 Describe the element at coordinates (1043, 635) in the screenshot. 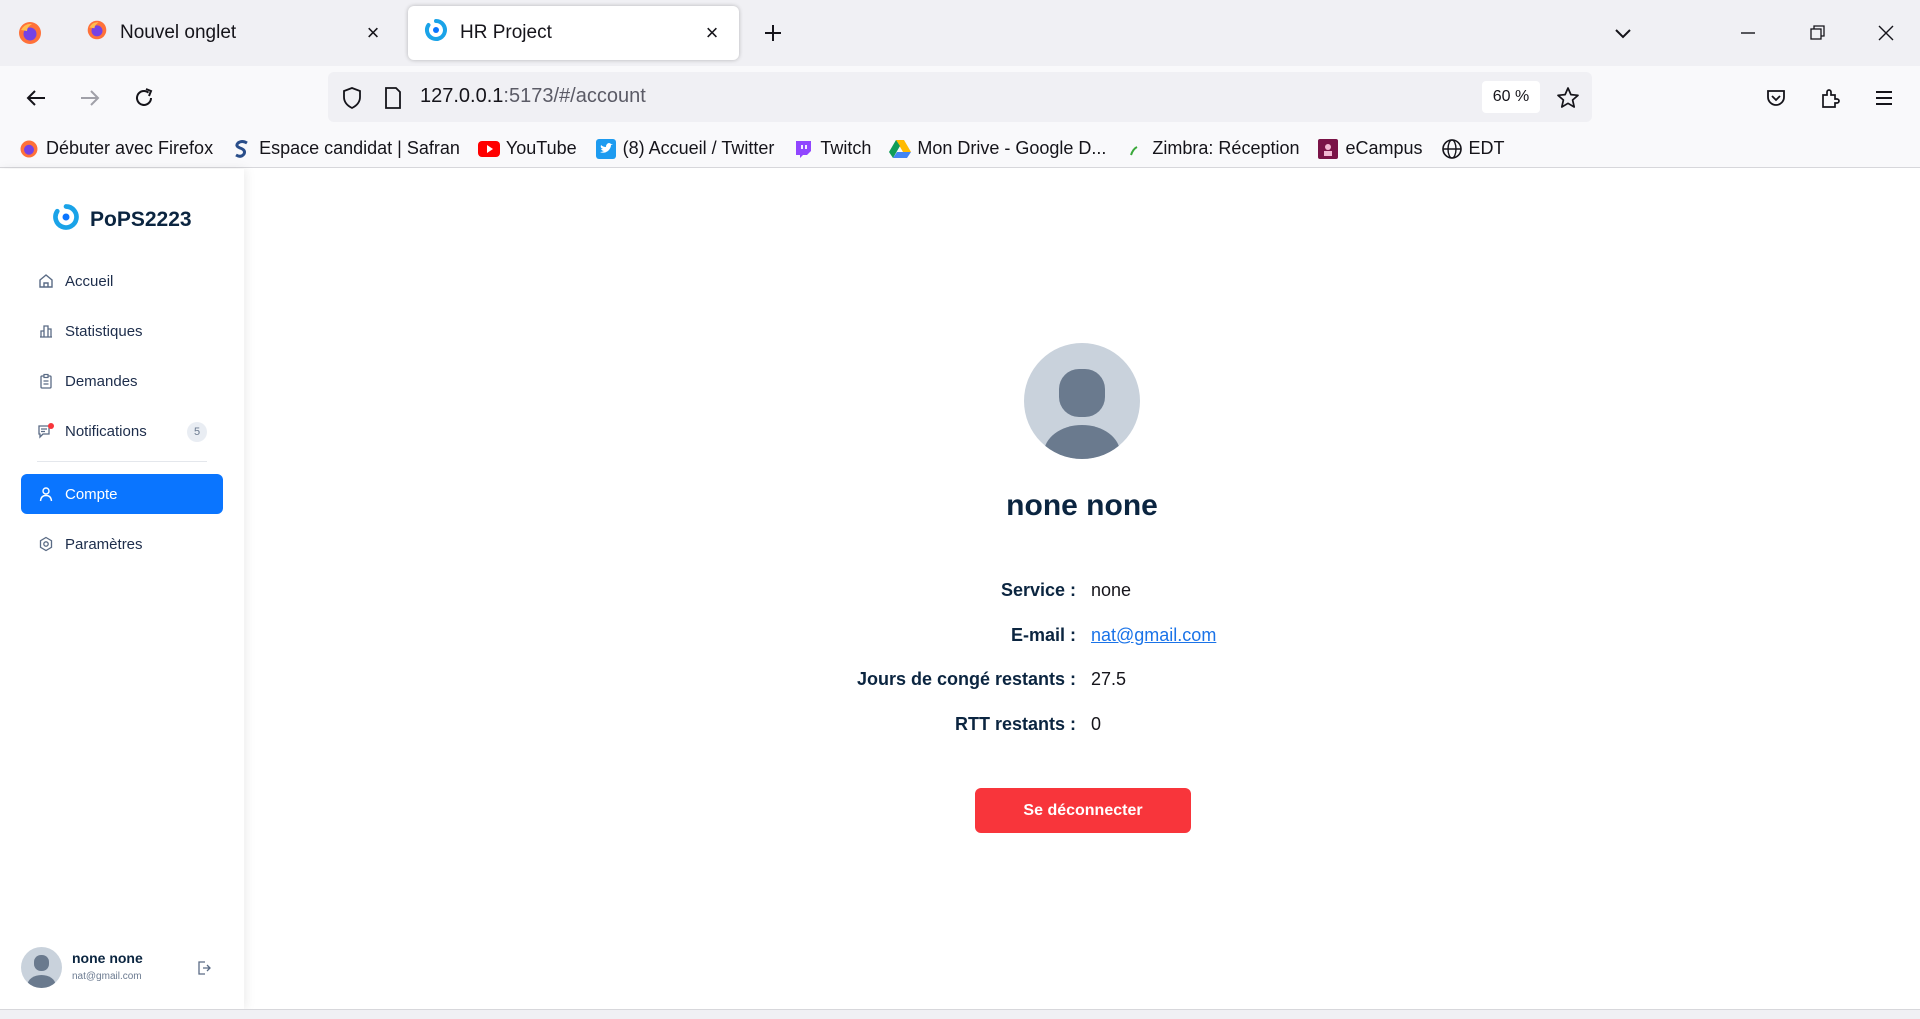

I see `info-label: E-mail :` at that location.